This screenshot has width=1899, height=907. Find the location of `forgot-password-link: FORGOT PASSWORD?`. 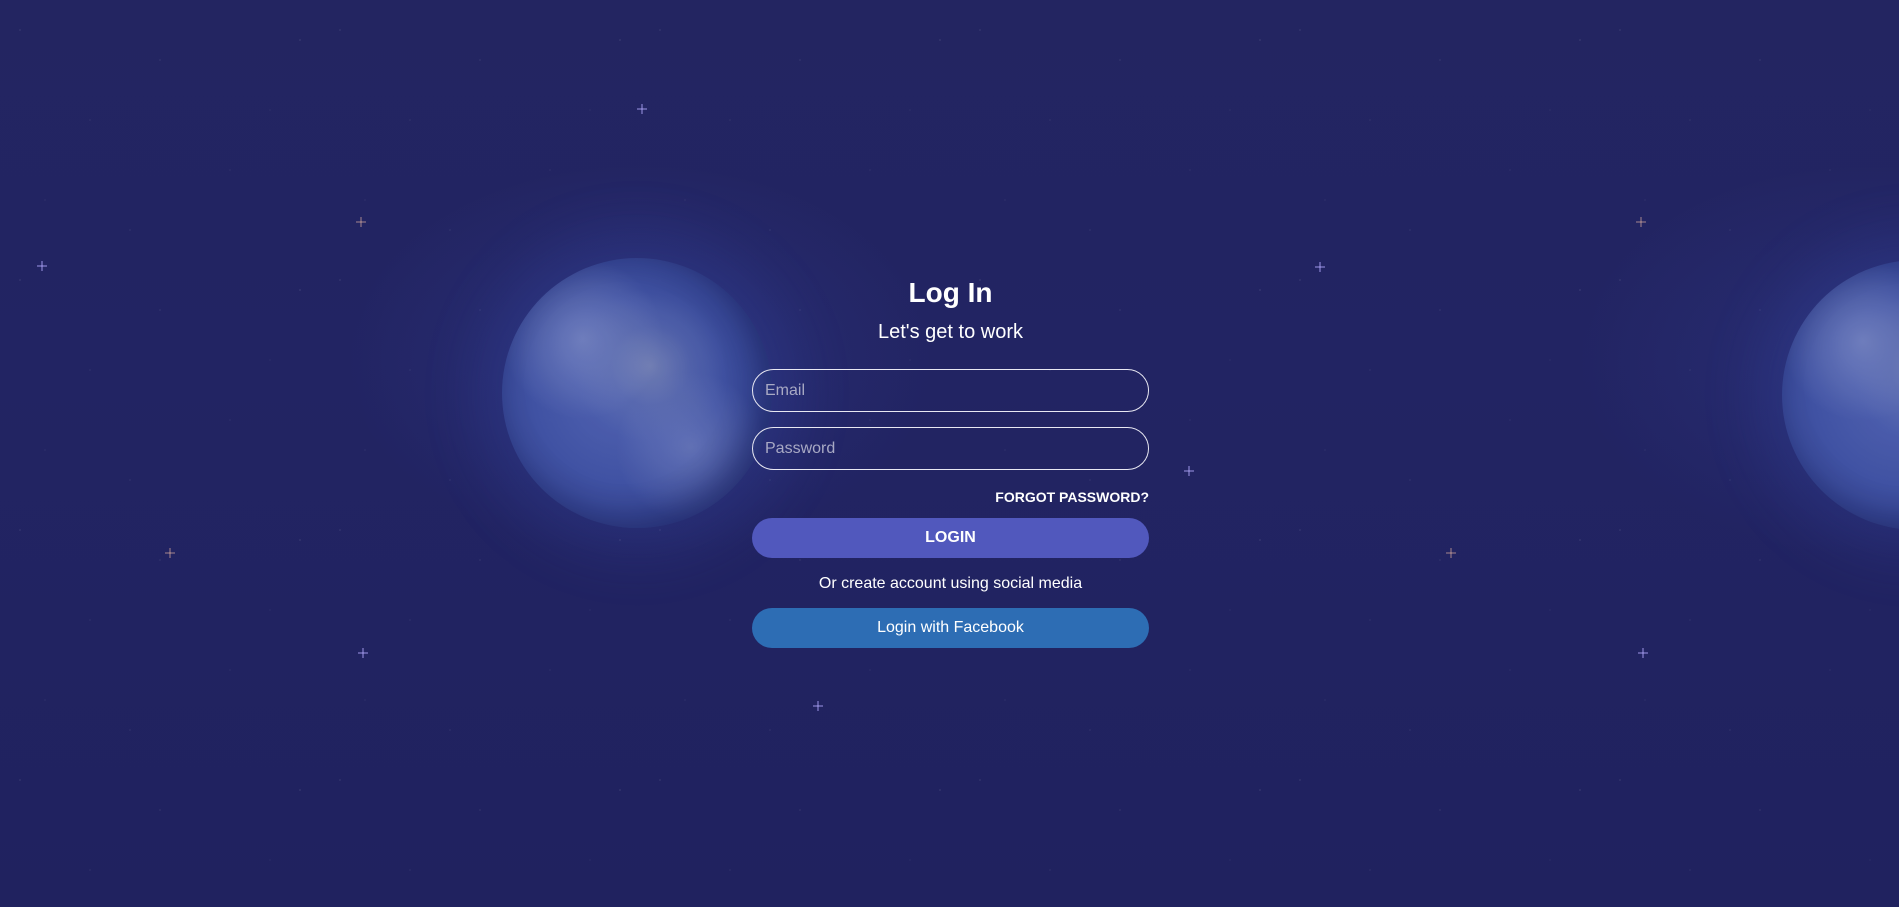

forgot-password-link: FORGOT PASSWORD? is located at coordinates (1072, 497).